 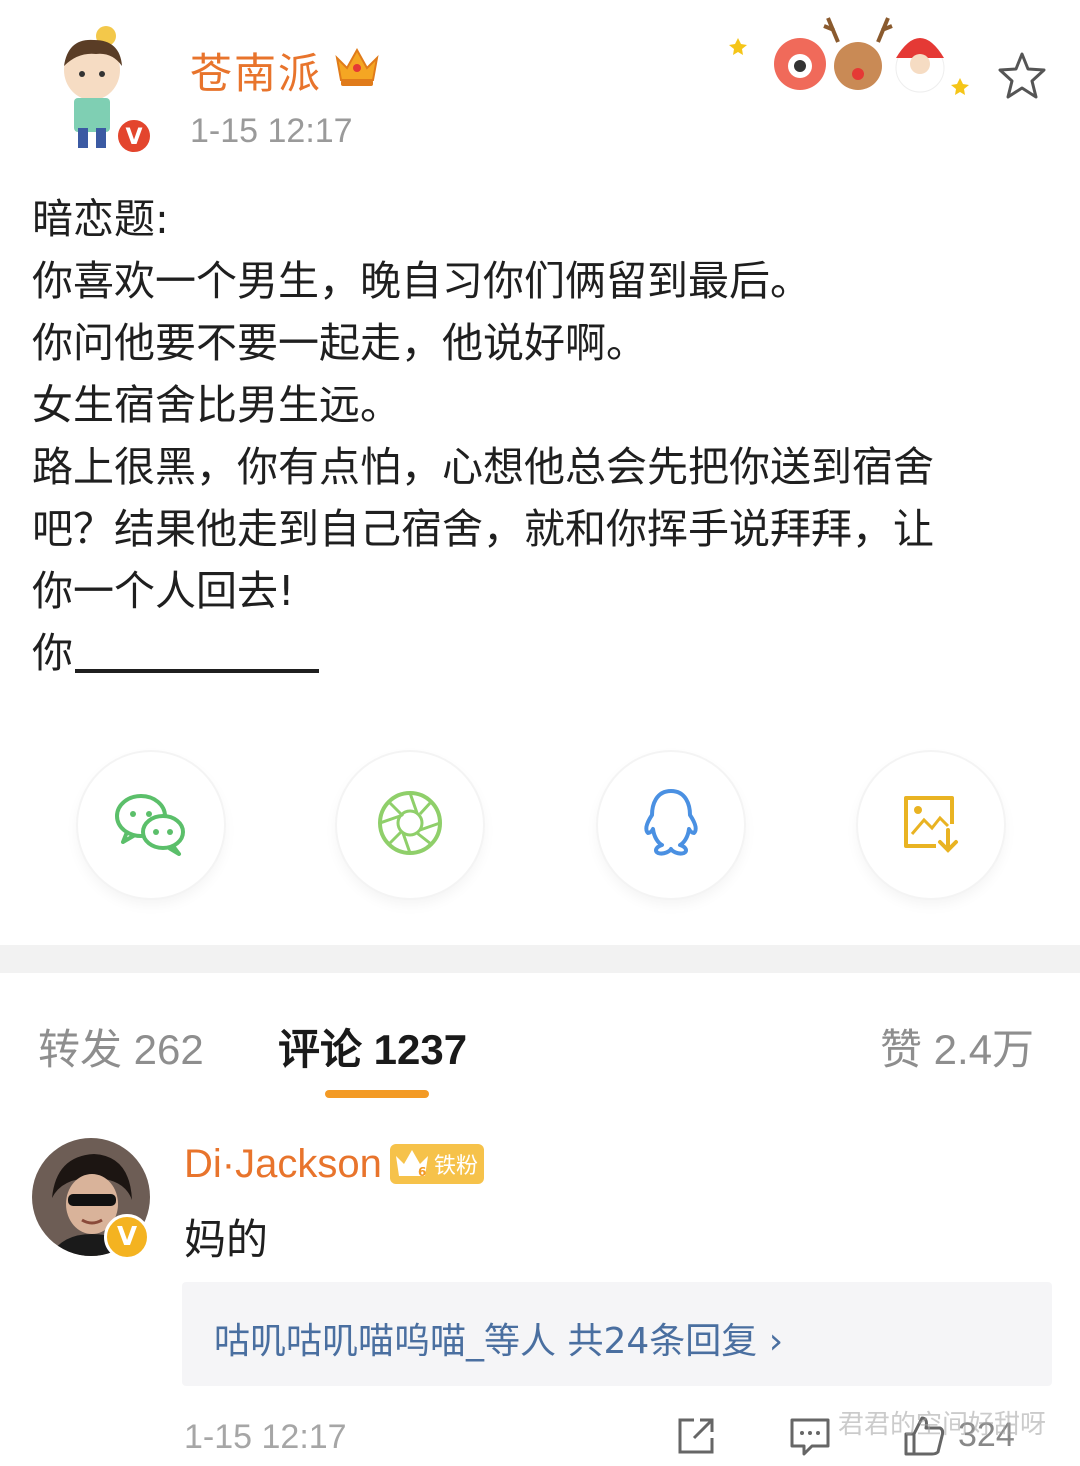 I want to click on save-image-icon, so click(x=931, y=825).